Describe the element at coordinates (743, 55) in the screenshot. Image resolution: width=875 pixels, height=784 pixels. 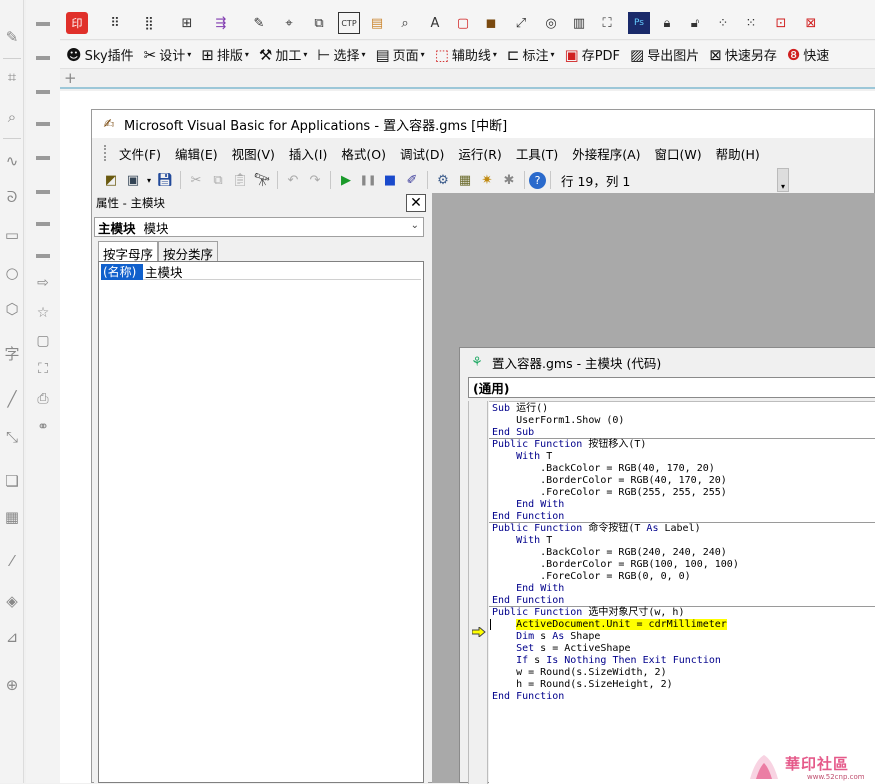
I see `quick-save-button: ⊠ 快速另存` at that location.